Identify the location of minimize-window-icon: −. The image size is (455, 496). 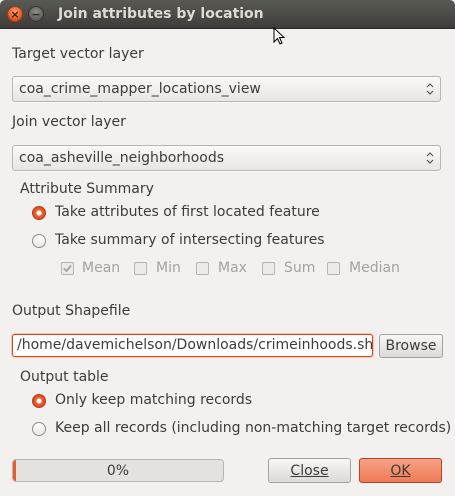
(36, 14).